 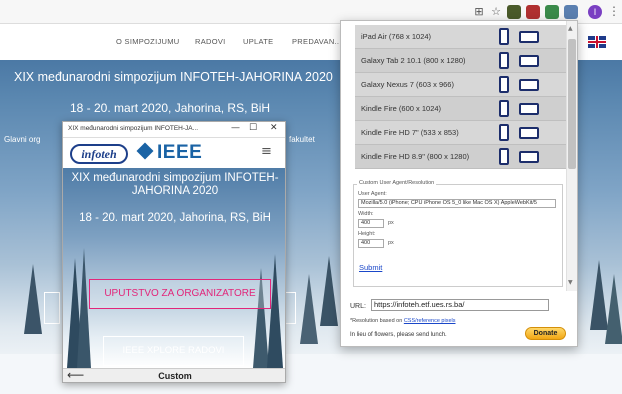 I want to click on donate-button: Donate, so click(x=545, y=333).